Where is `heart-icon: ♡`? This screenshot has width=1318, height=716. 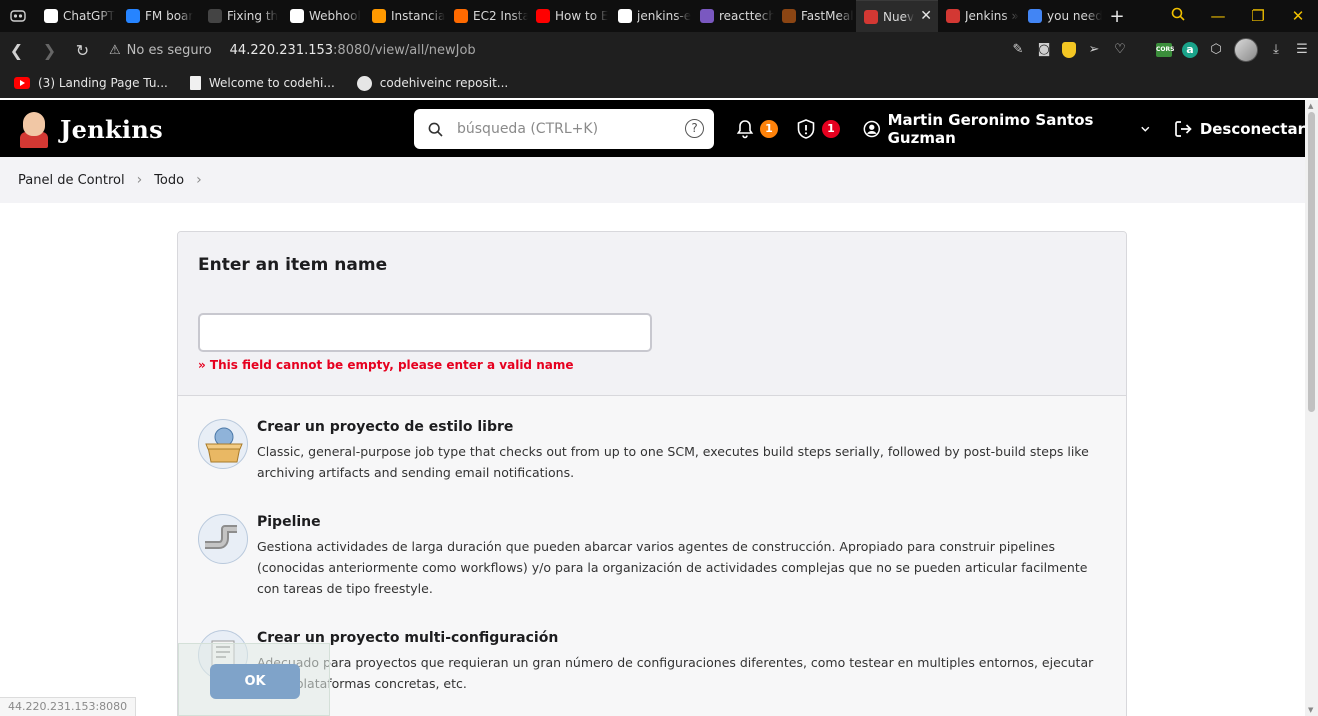 heart-icon: ♡ is located at coordinates (1120, 50).